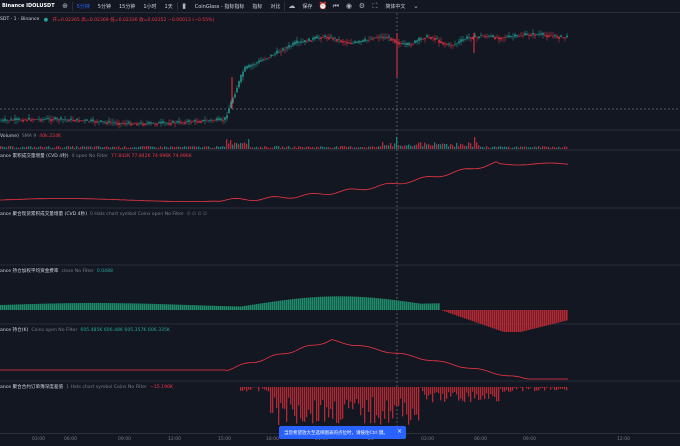 The image size is (680, 446). I want to click on language-select: 简体中文, so click(395, 6).